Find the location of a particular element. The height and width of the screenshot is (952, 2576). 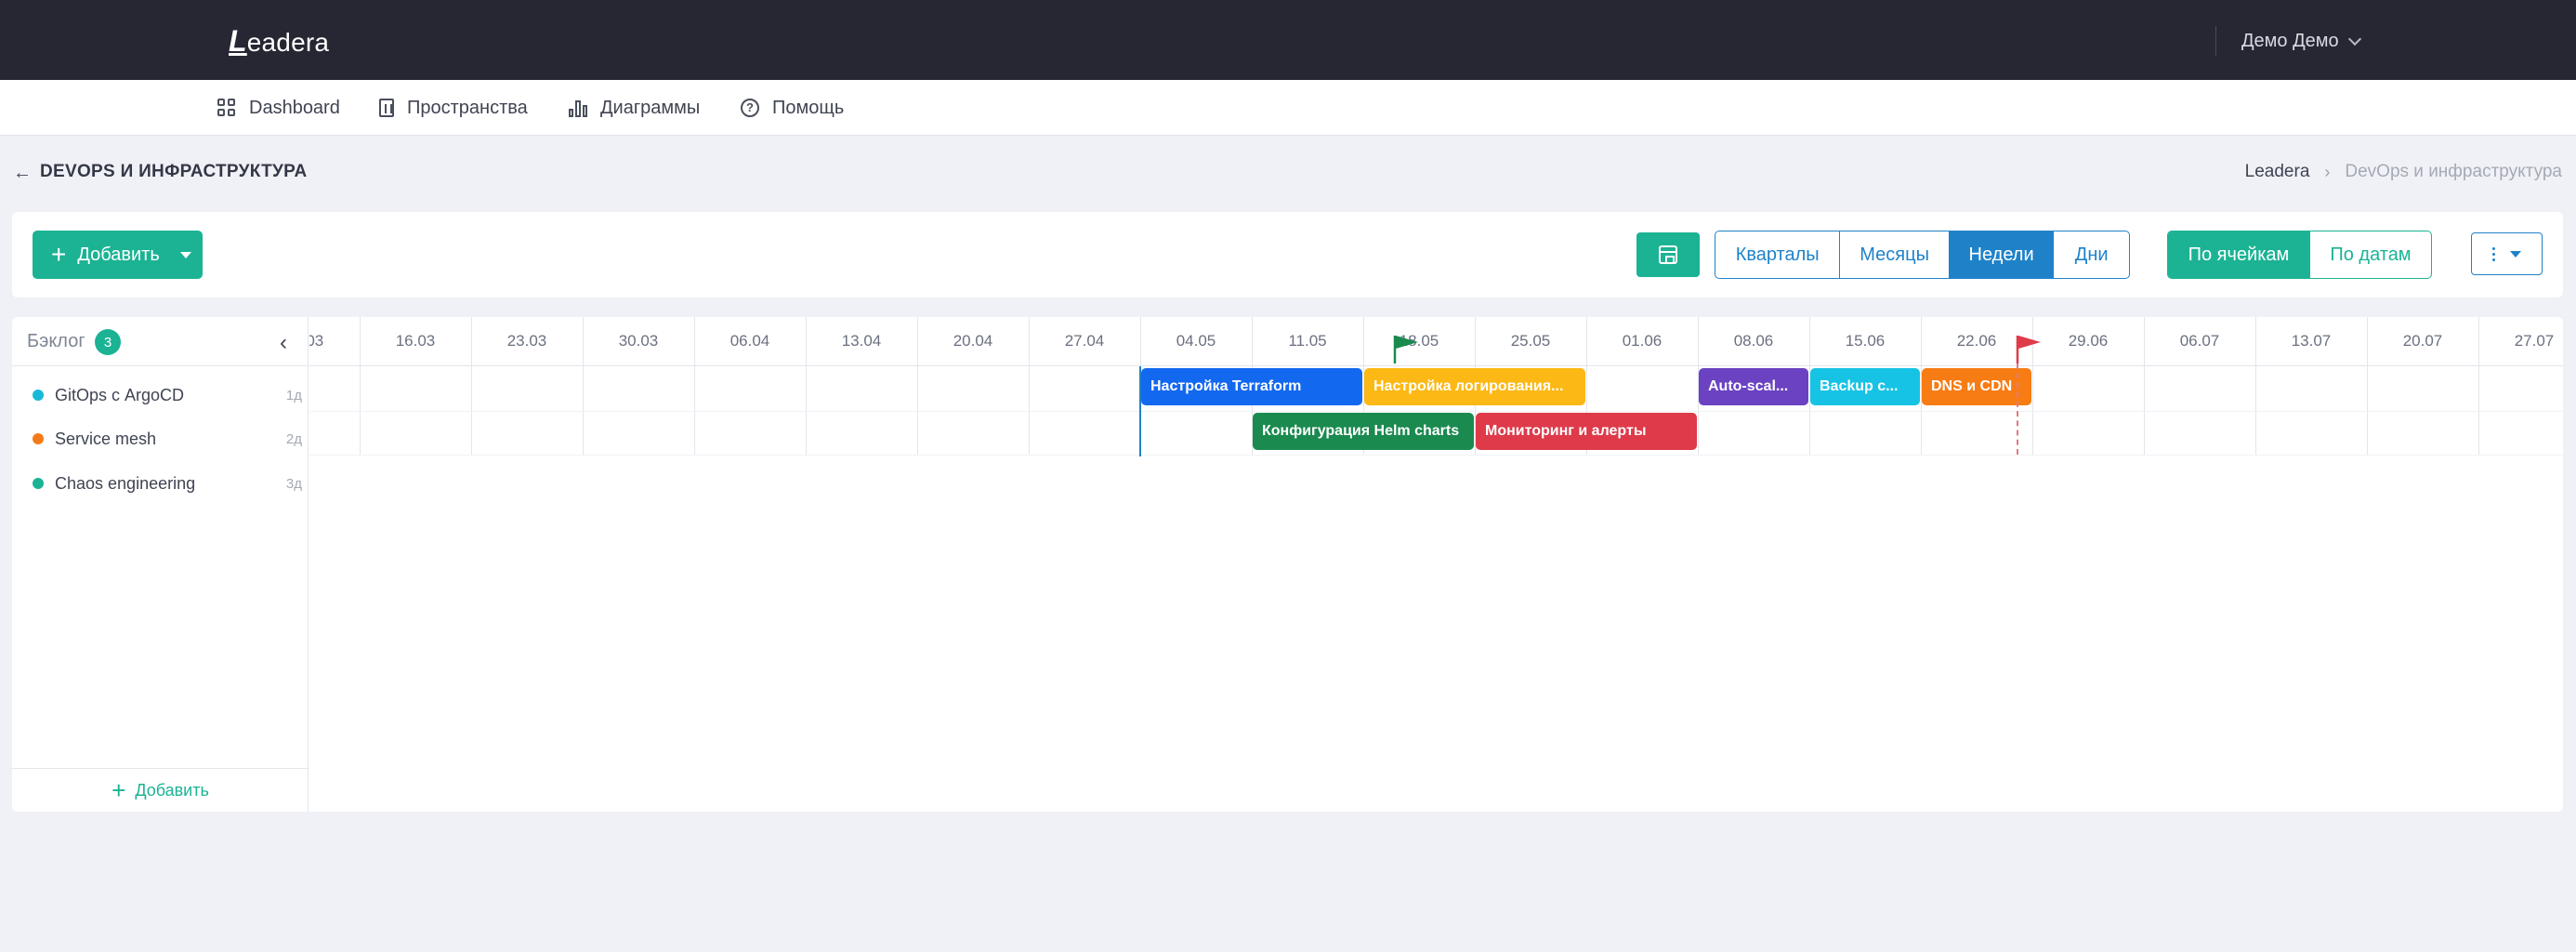

scale-quarters: Кварталы is located at coordinates (1778, 254).